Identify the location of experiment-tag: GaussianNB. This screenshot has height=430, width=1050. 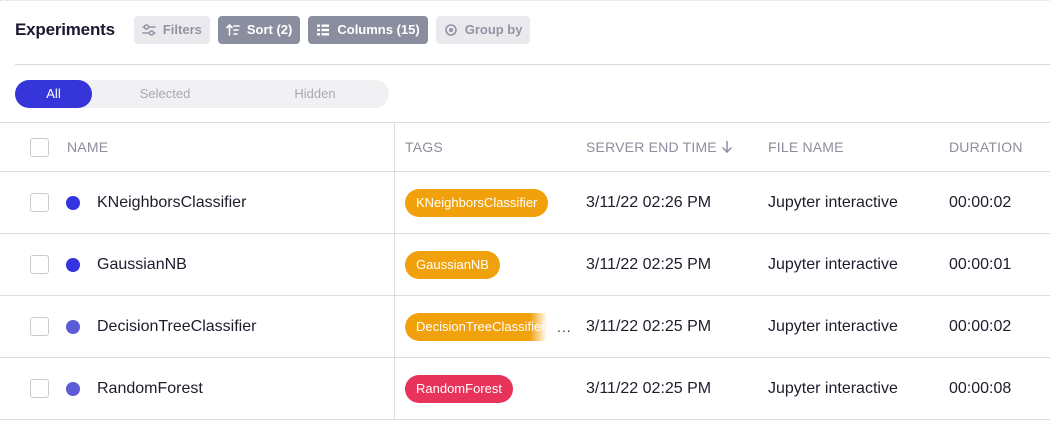
(452, 264).